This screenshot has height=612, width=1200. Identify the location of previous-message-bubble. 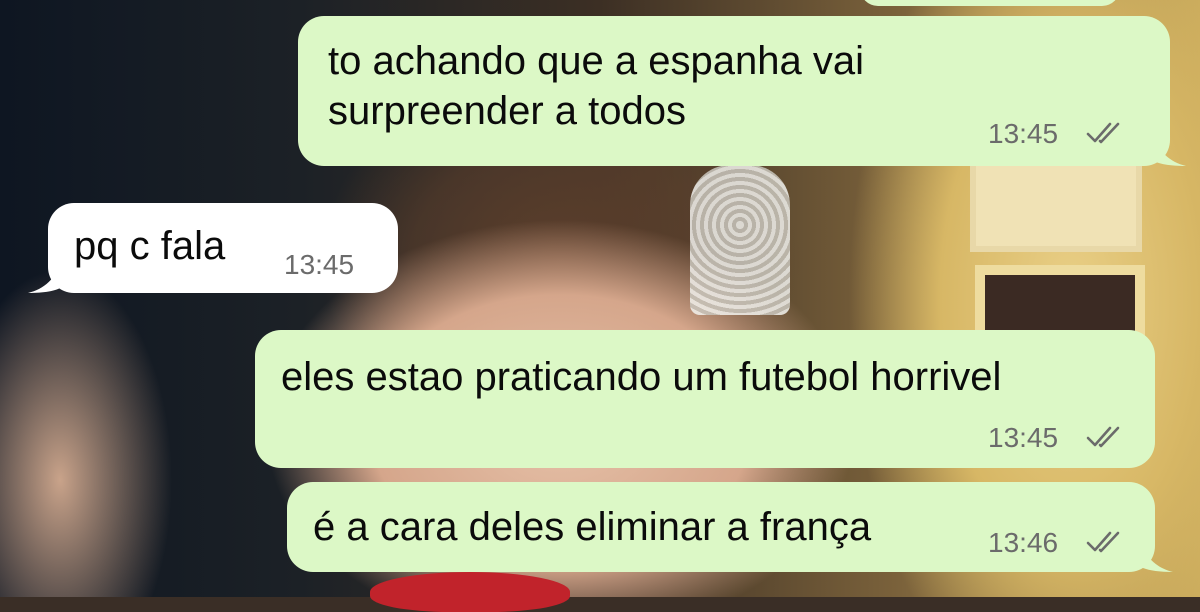
(990, 3).